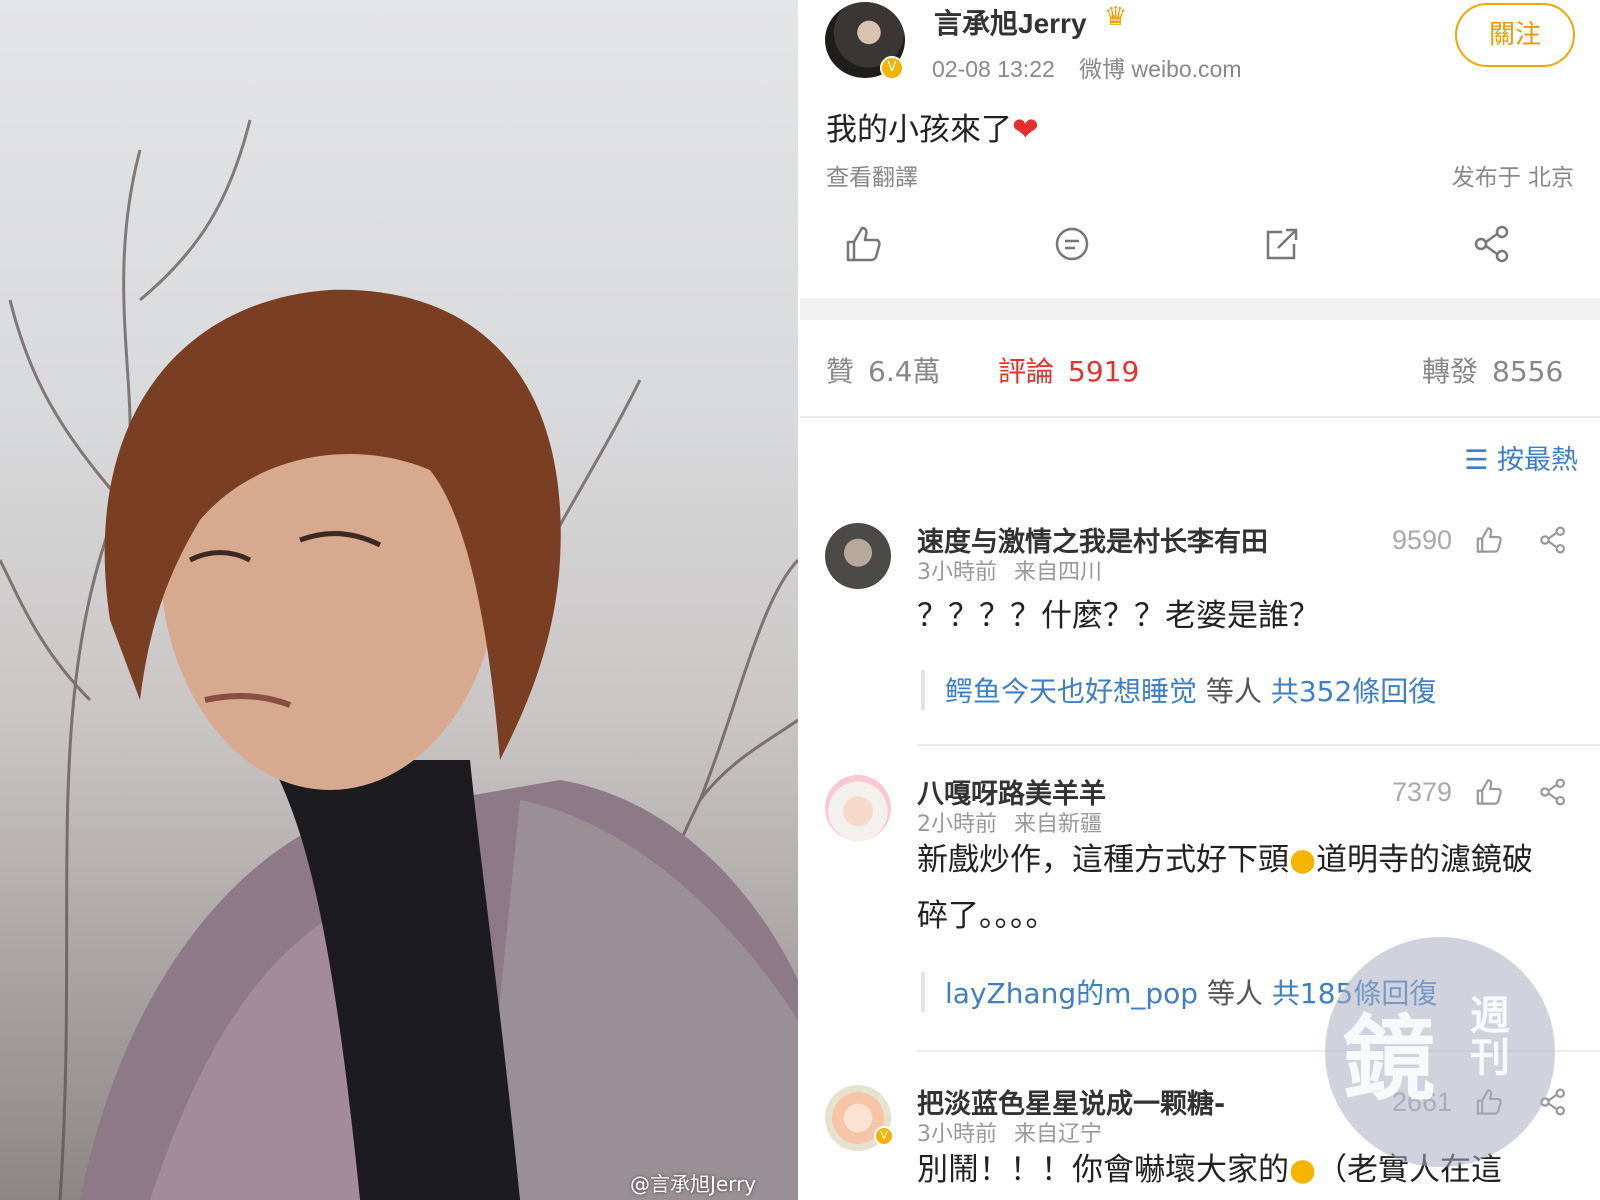 This screenshot has width=1600, height=1200. What do you see at coordinates (1071, 691) in the screenshot?
I see `reply-users: 鳄鱼今天也好想睡觉` at bounding box center [1071, 691].